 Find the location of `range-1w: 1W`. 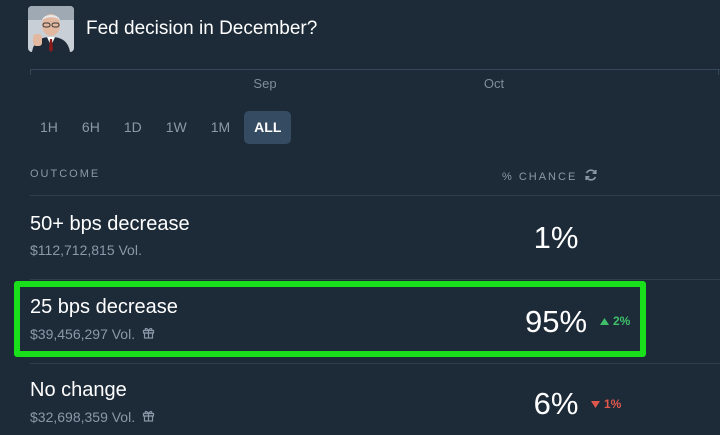

range-1w: 1W is located at coordinates (176, 127).